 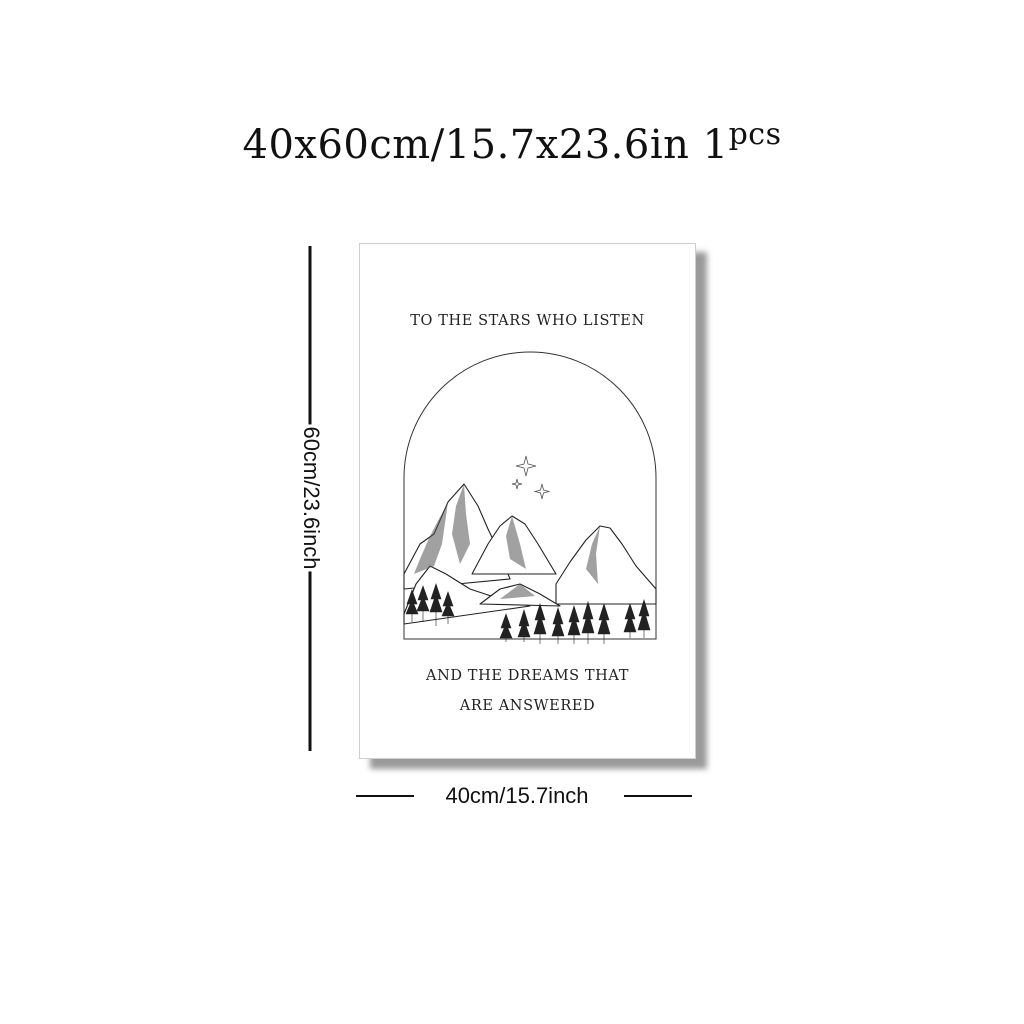 I want to click on sparkle-stars, so click(x=531, y=477).